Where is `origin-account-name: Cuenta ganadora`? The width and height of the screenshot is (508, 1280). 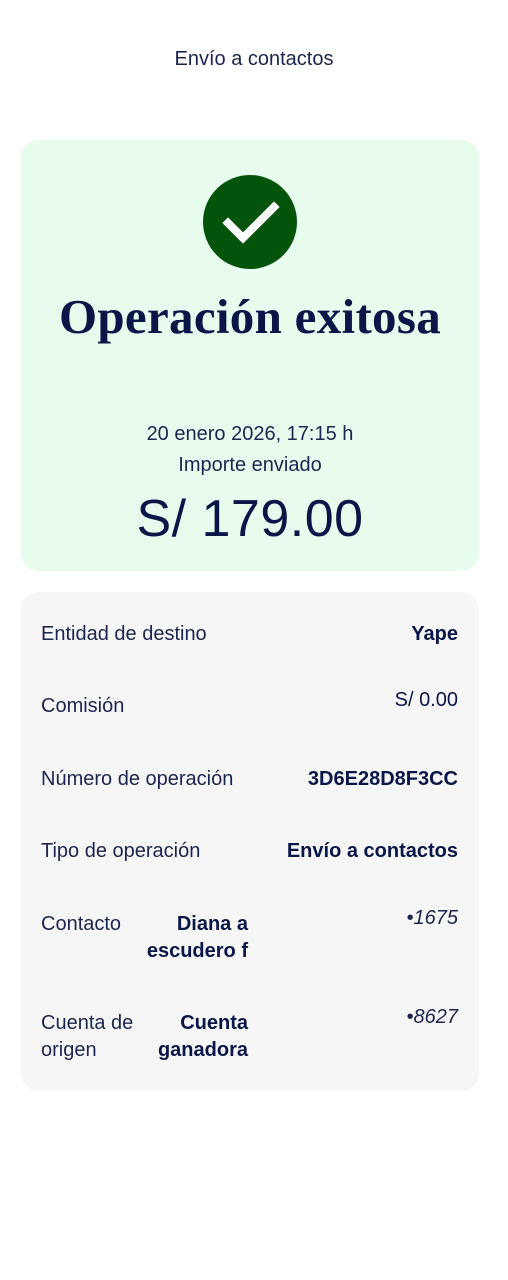
origin-account-name: Cuenta ganadora is located at coordinates (188, 1037).